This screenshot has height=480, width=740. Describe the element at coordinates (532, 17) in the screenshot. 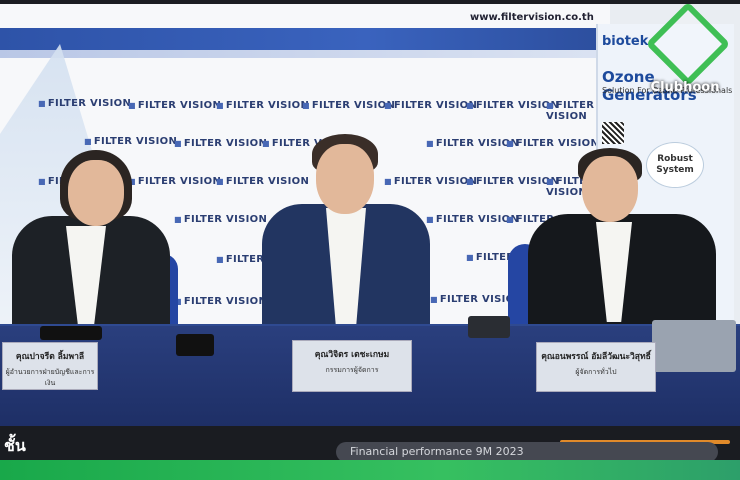

I see `website-text: www.filtervision.co.th` at that location.